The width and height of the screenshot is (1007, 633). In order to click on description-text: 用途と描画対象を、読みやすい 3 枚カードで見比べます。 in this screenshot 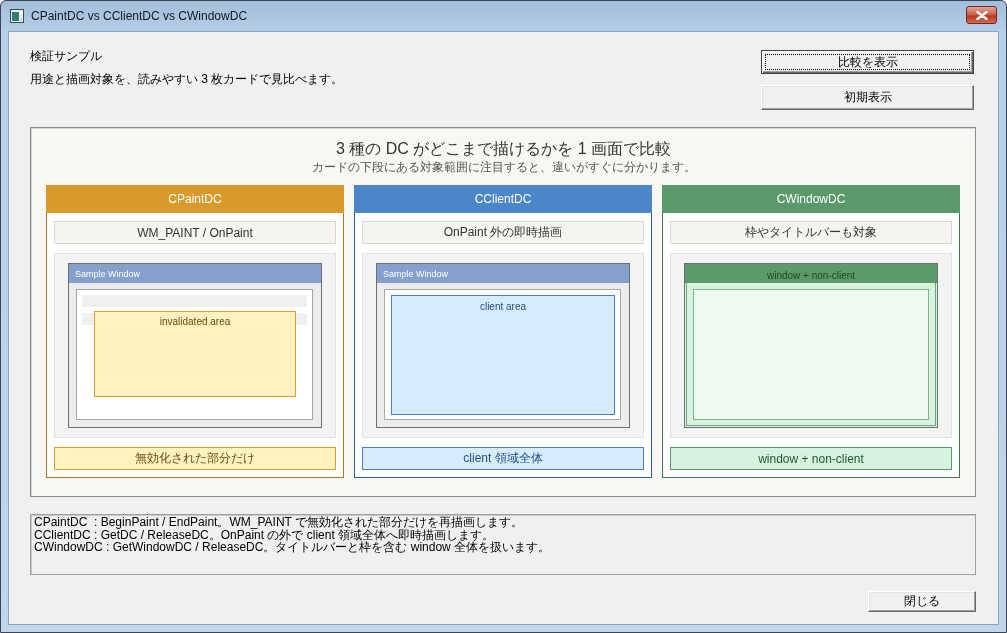, I will do `click(187, 79)`.